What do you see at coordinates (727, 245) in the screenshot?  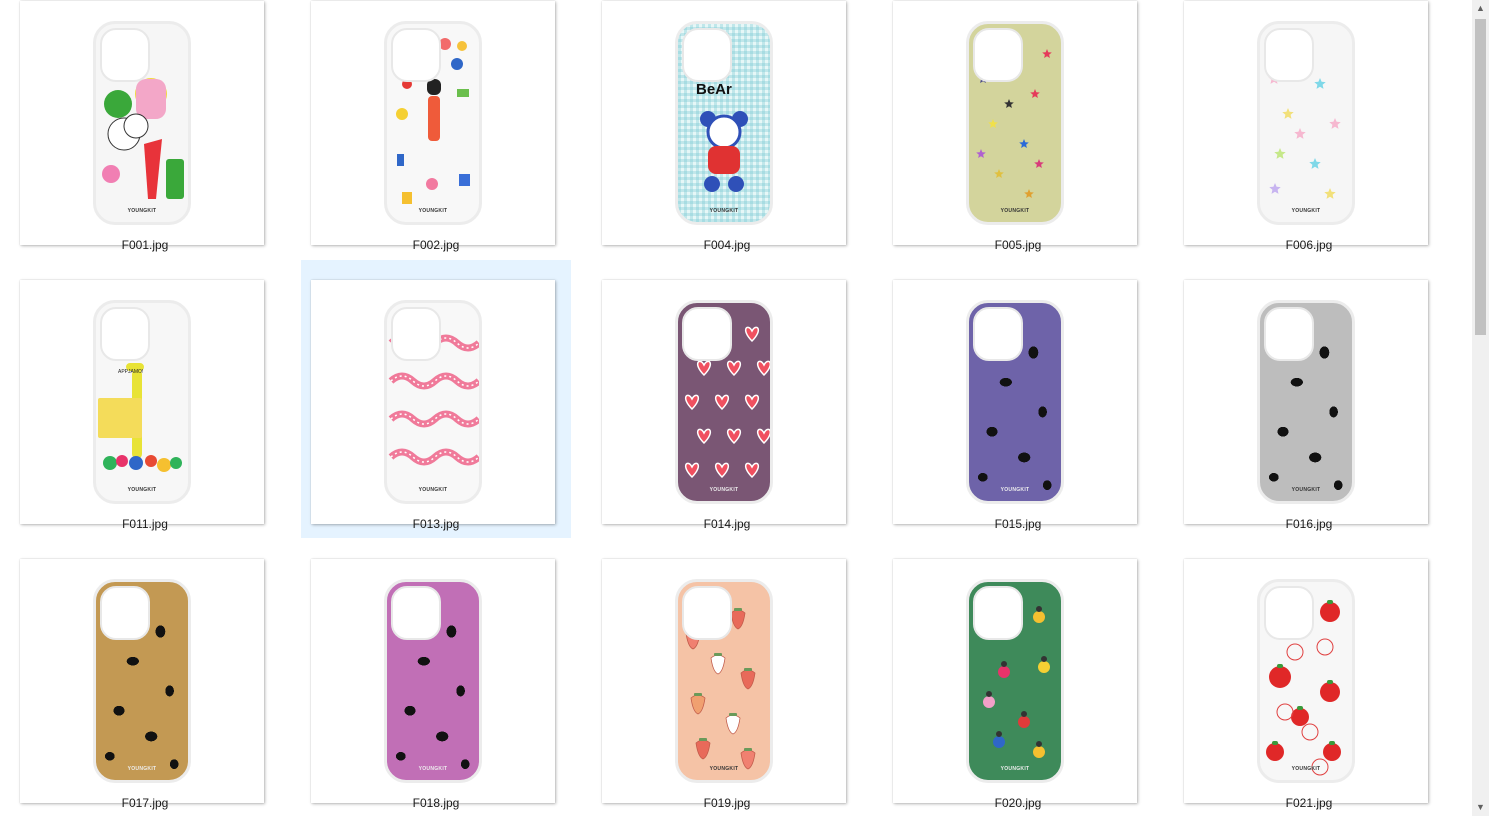 I see `file-name-label: F004.jpg` at bounding box center [727, 245].